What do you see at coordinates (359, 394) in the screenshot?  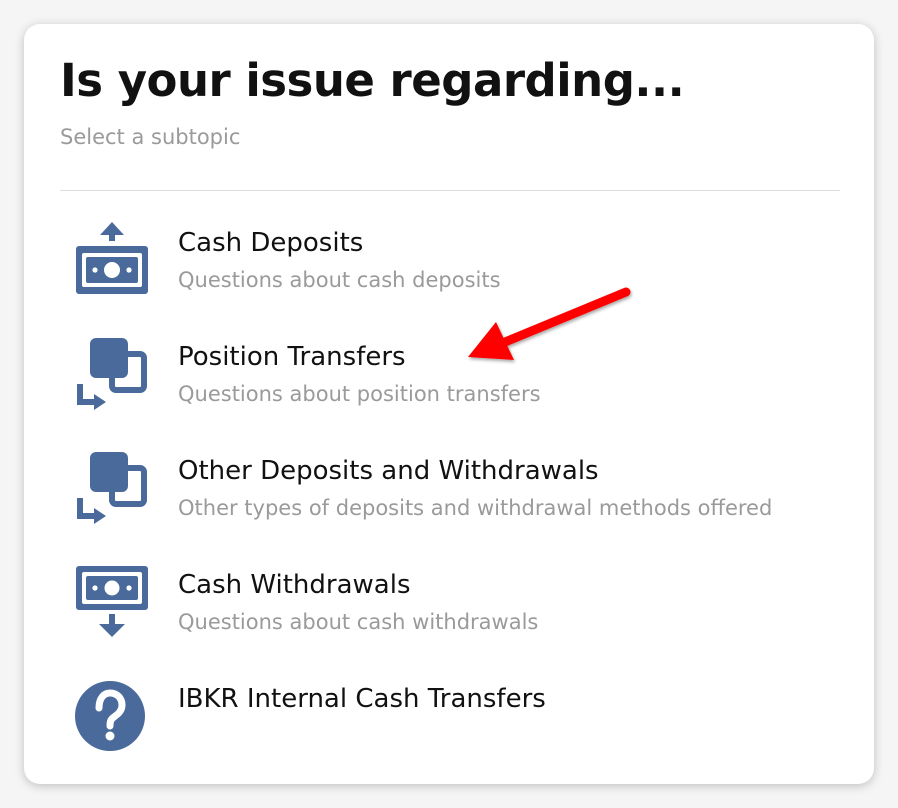 I see `subtopic-description: Questions about position transfers` at bounding box center [359, 394].